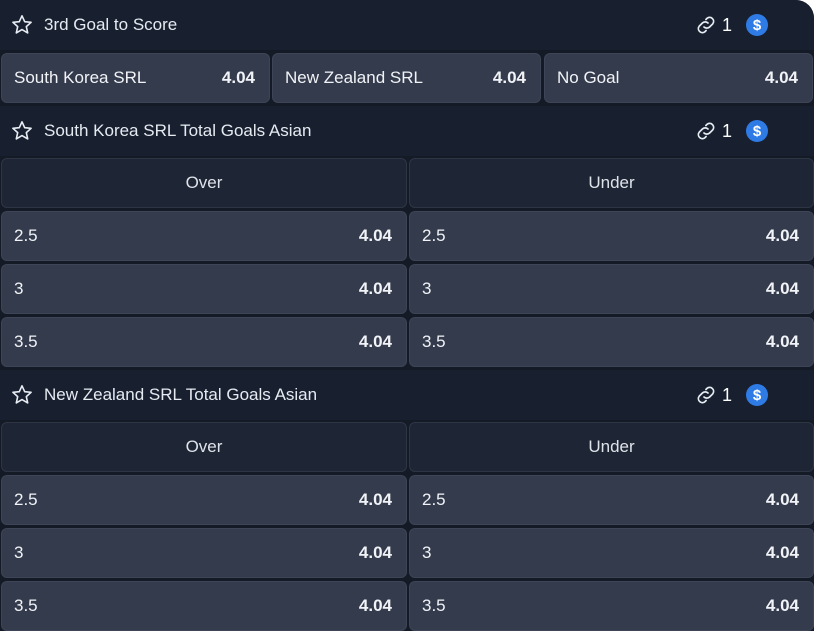  Describe the element at coordinates (111, 24) in the screenshot. I see `market-title: 3rd Goal to Score` at that location.